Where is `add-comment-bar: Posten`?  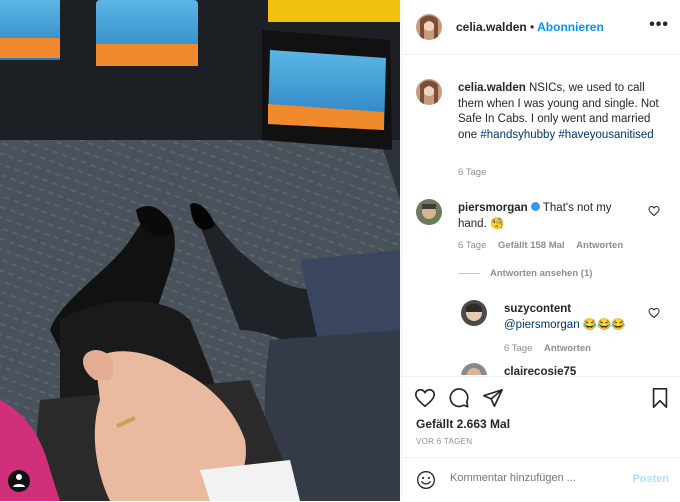
add-comment-bar: Posten is located at coordinates (541, 479).